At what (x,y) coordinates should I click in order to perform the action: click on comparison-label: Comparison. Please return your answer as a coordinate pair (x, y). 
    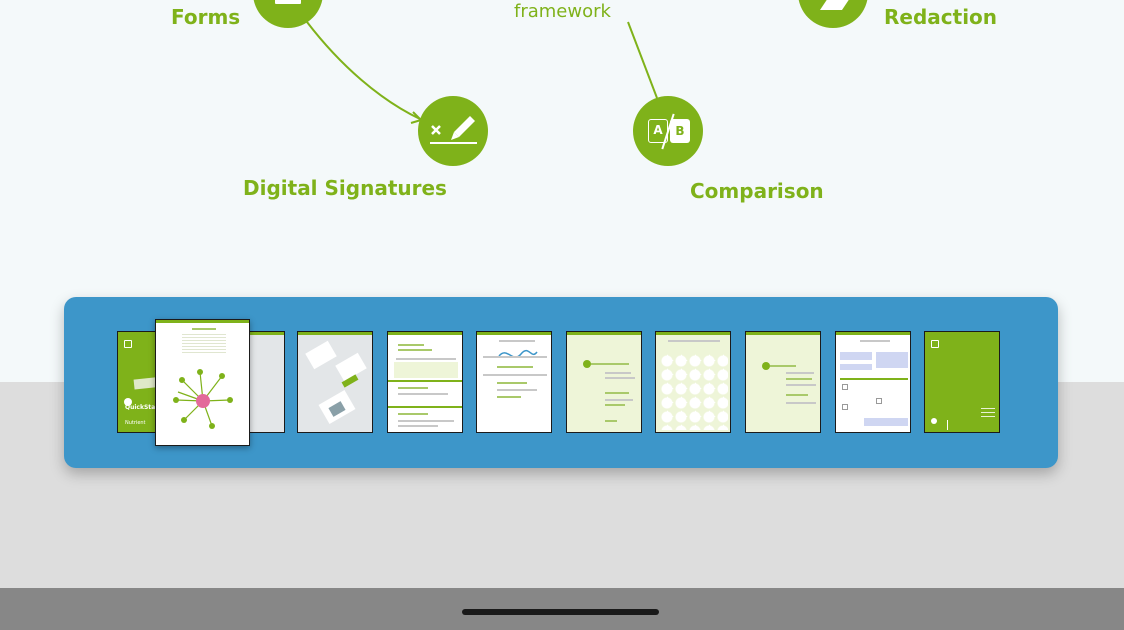
    Looking at the image, I should click on (757, 191).